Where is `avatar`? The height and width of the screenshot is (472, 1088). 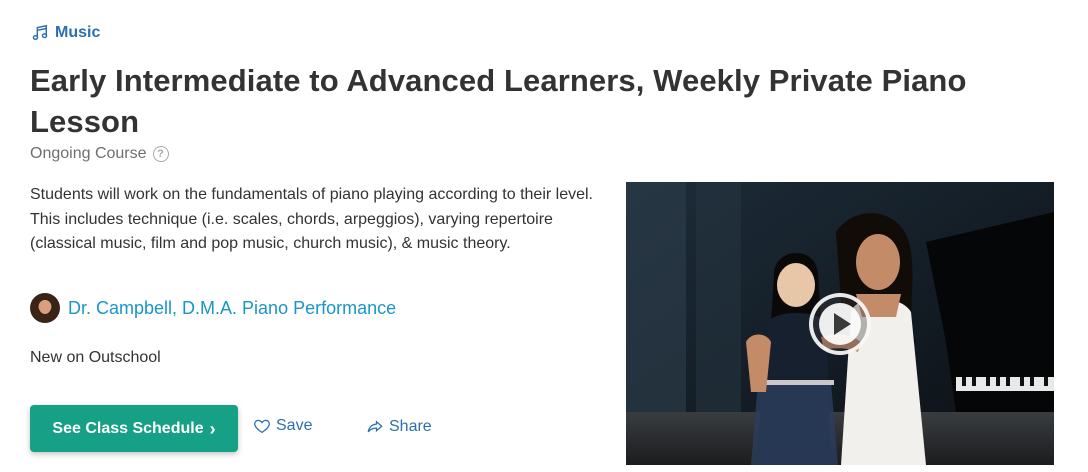 avatar is located at coordinates (45, 308).